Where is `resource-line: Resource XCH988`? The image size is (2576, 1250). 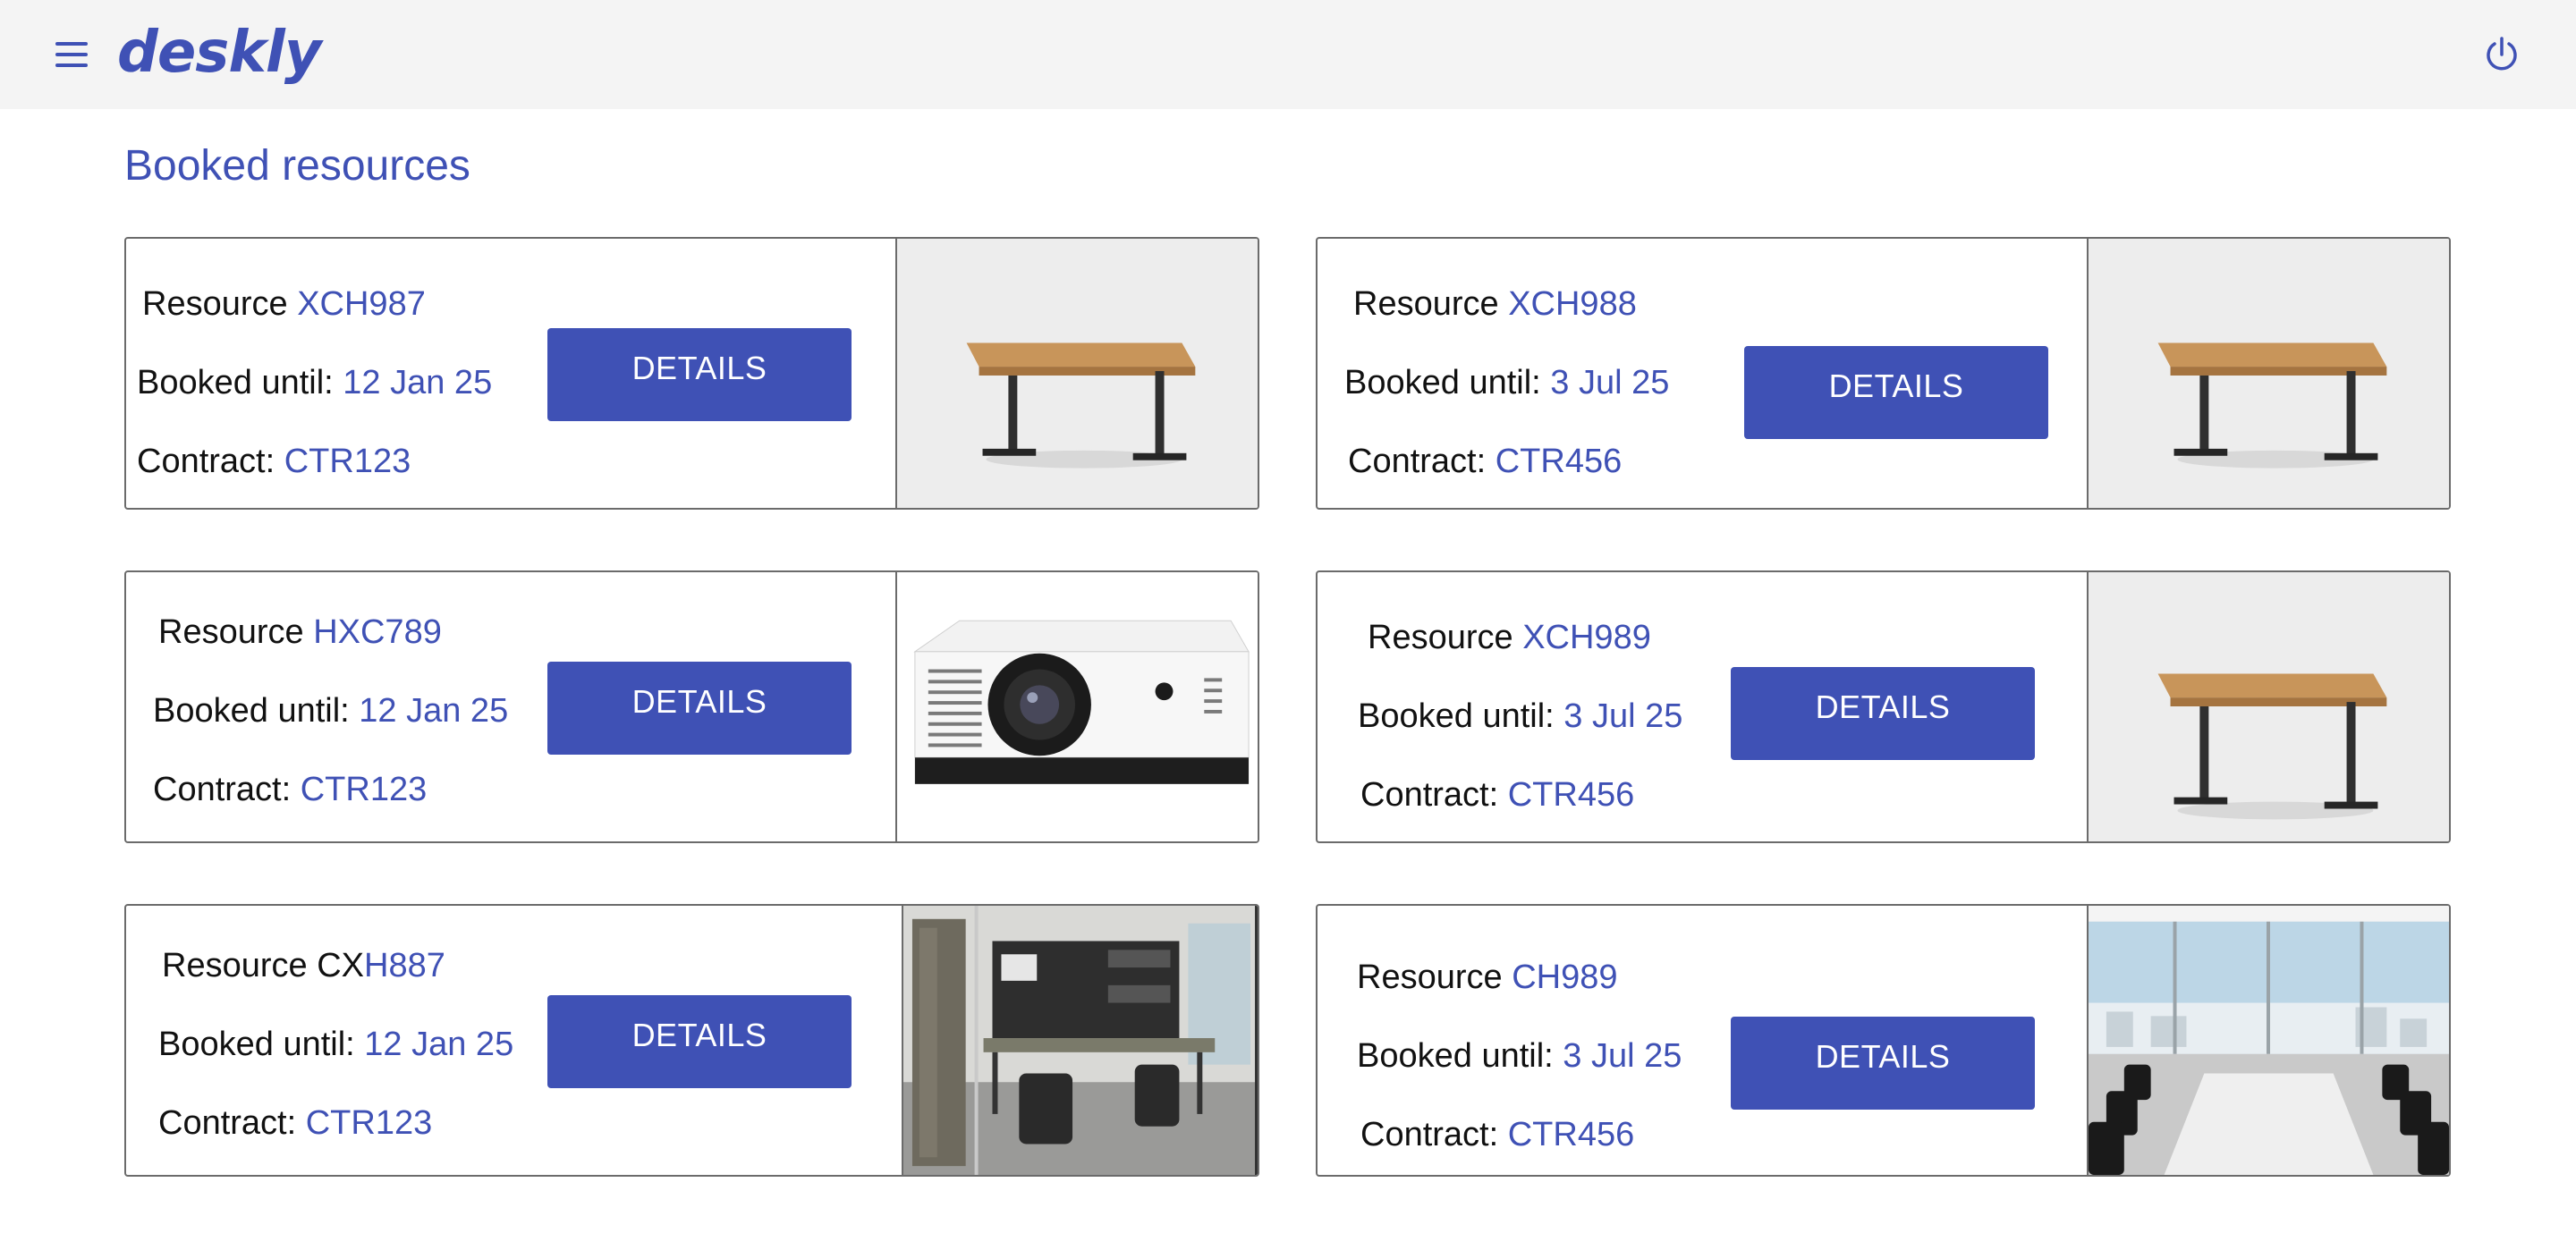
resource-line: Resource XCH988 is located at coordinates (1495, 304).